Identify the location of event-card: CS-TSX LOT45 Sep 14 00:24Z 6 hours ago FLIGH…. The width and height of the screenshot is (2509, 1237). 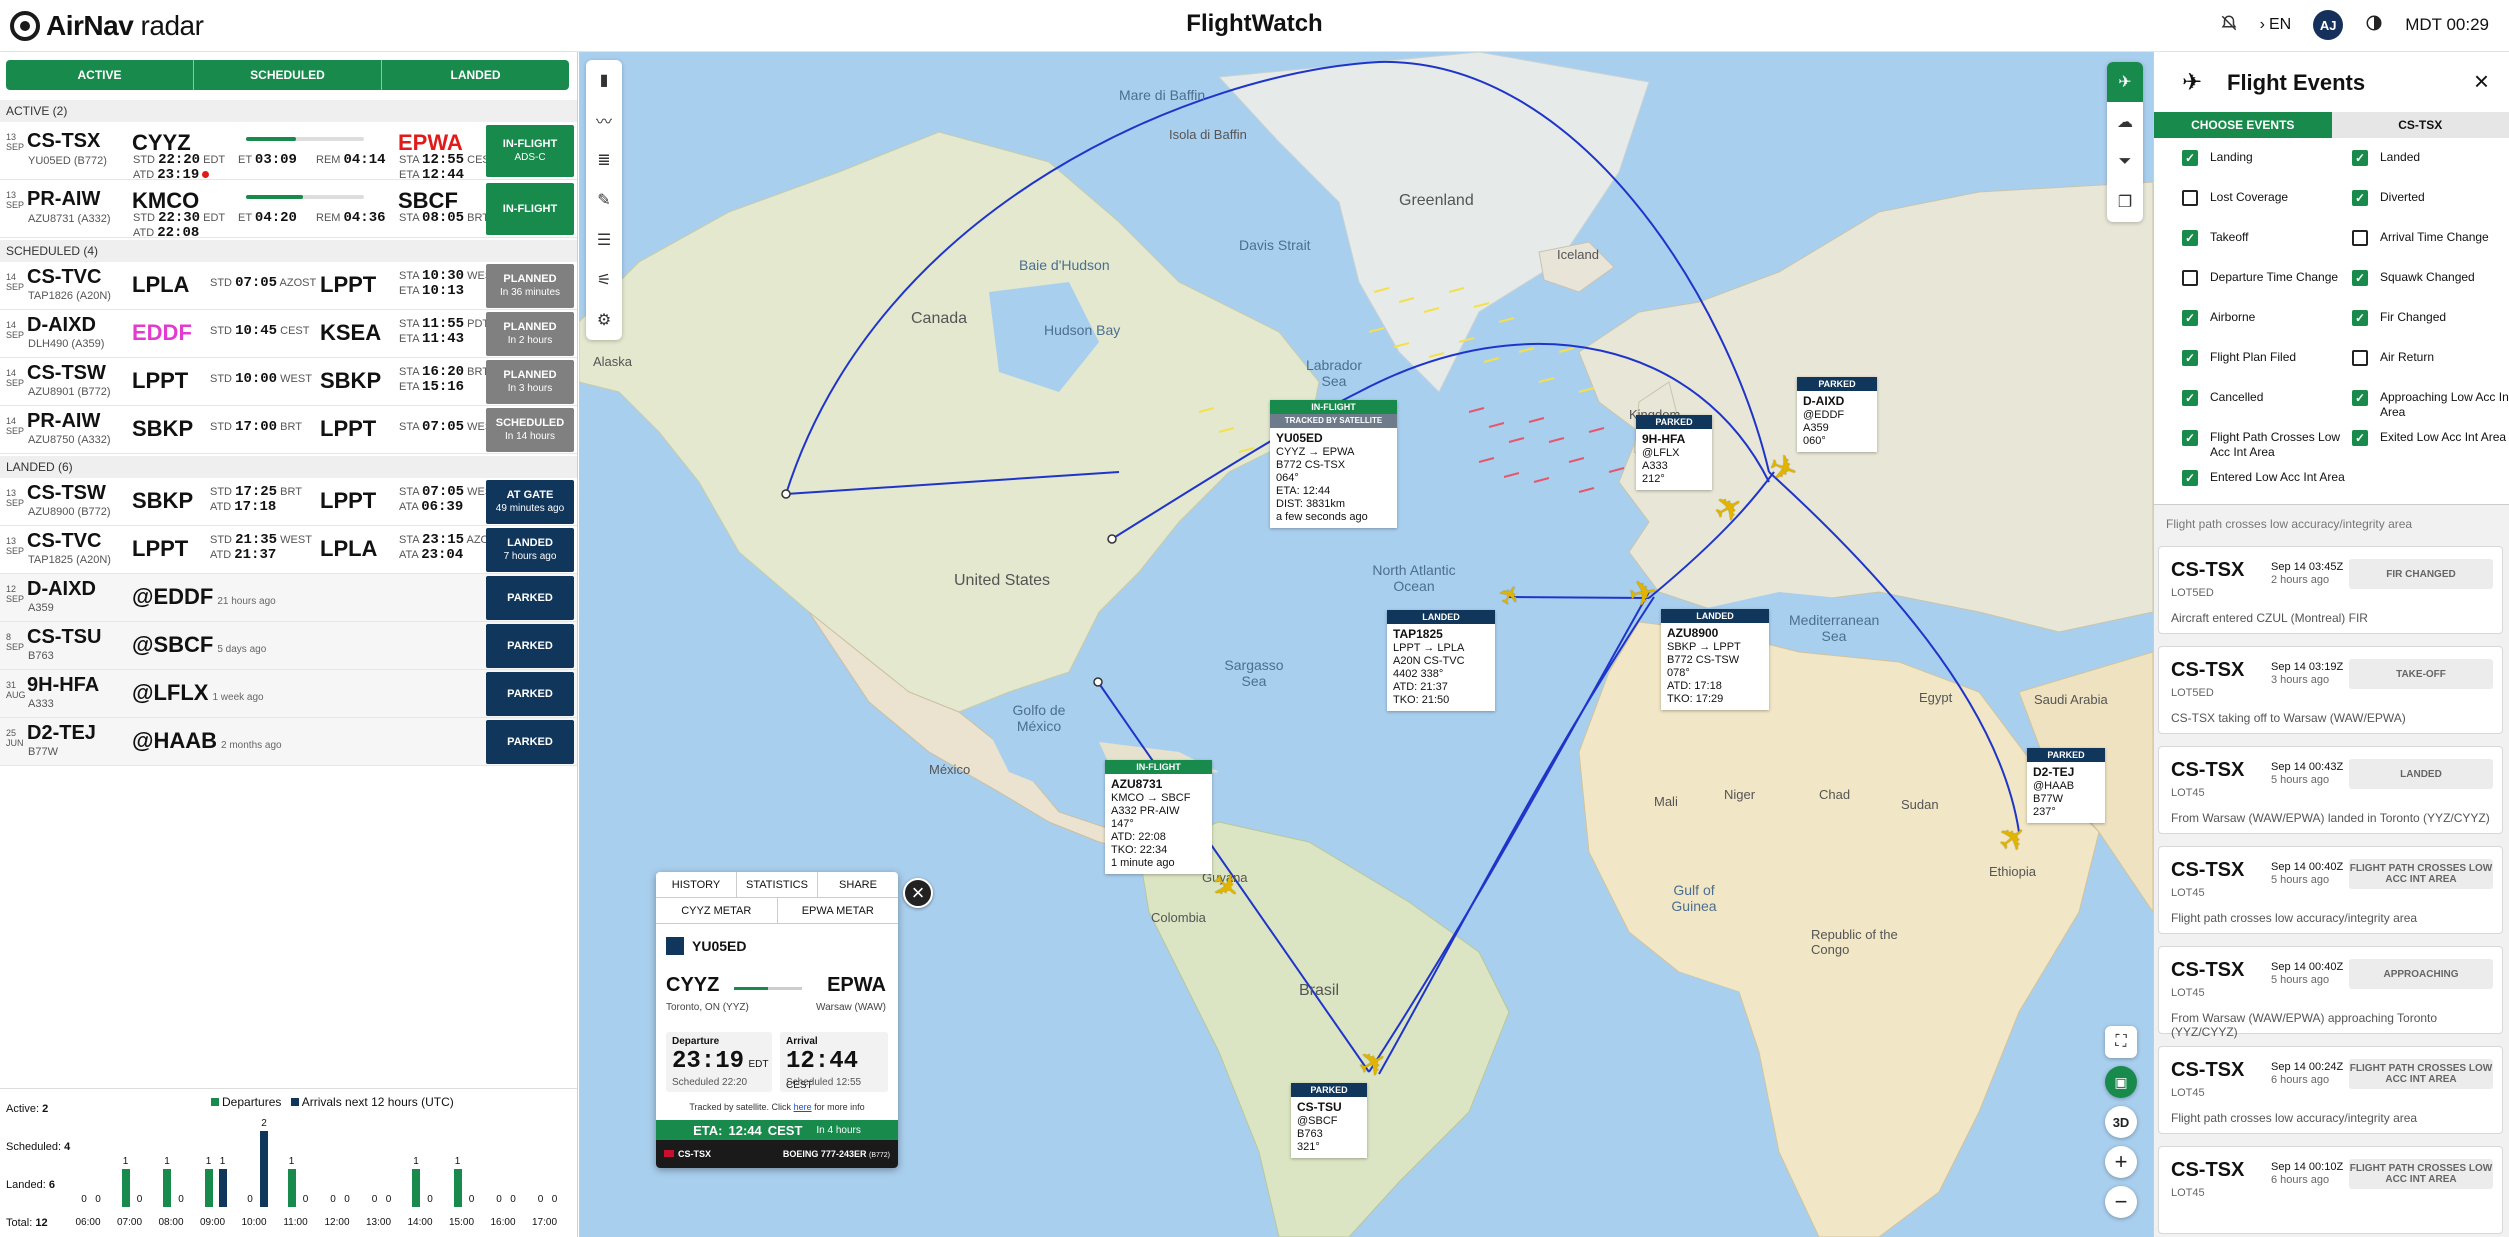
(2330, 1090).